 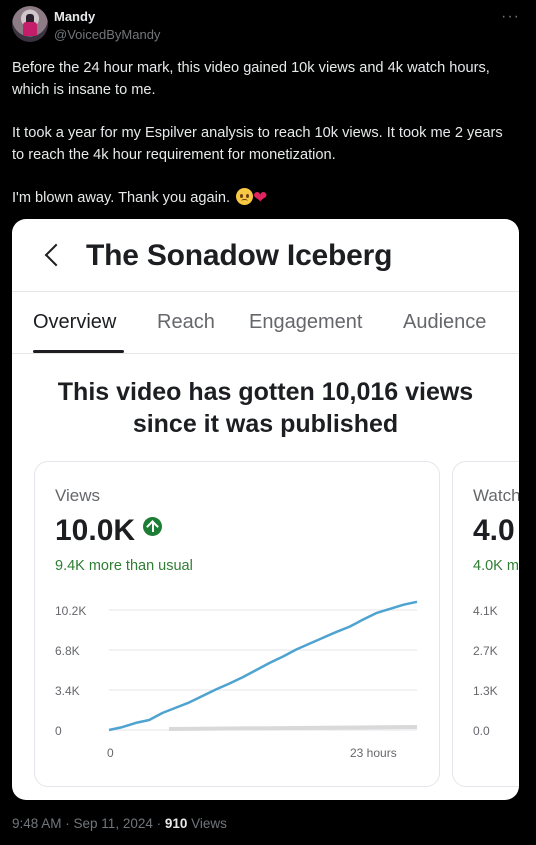 What do you see at coordinates (52, 255) in the screenshot?
I see `chevron-left-icon` at bounding box center [52, 255].